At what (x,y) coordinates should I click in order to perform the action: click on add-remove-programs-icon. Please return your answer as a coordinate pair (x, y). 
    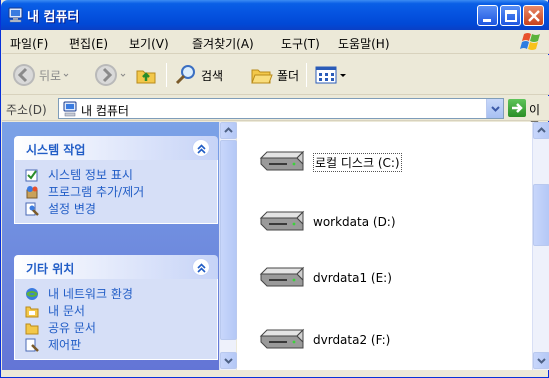
    Looking at the image, I should click on (32, 191).